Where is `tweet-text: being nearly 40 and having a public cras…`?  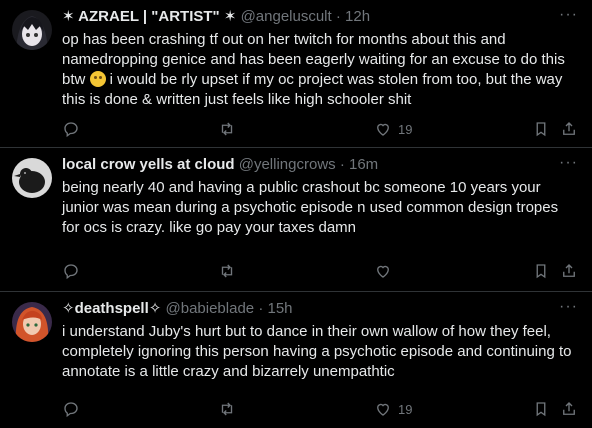
tweet-text: being nearly 40 and having a public cras… is located at coordinates (320, 208).